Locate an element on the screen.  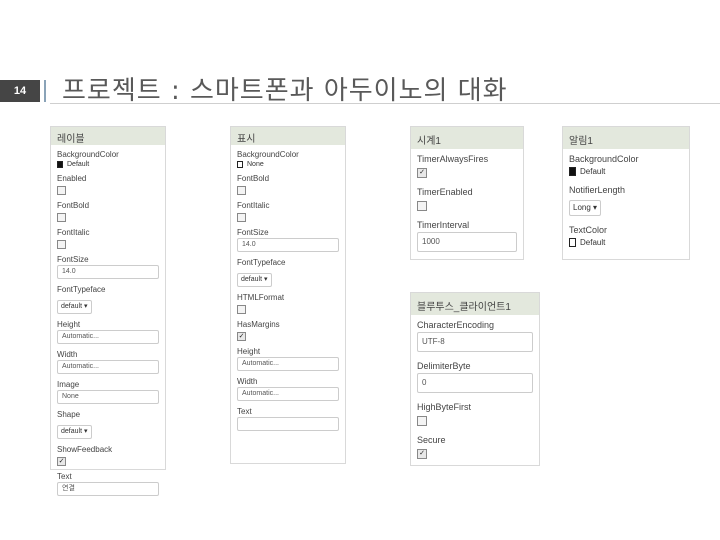
property-htmlformat: HTMLFormat is located at coordinates (288, 303).